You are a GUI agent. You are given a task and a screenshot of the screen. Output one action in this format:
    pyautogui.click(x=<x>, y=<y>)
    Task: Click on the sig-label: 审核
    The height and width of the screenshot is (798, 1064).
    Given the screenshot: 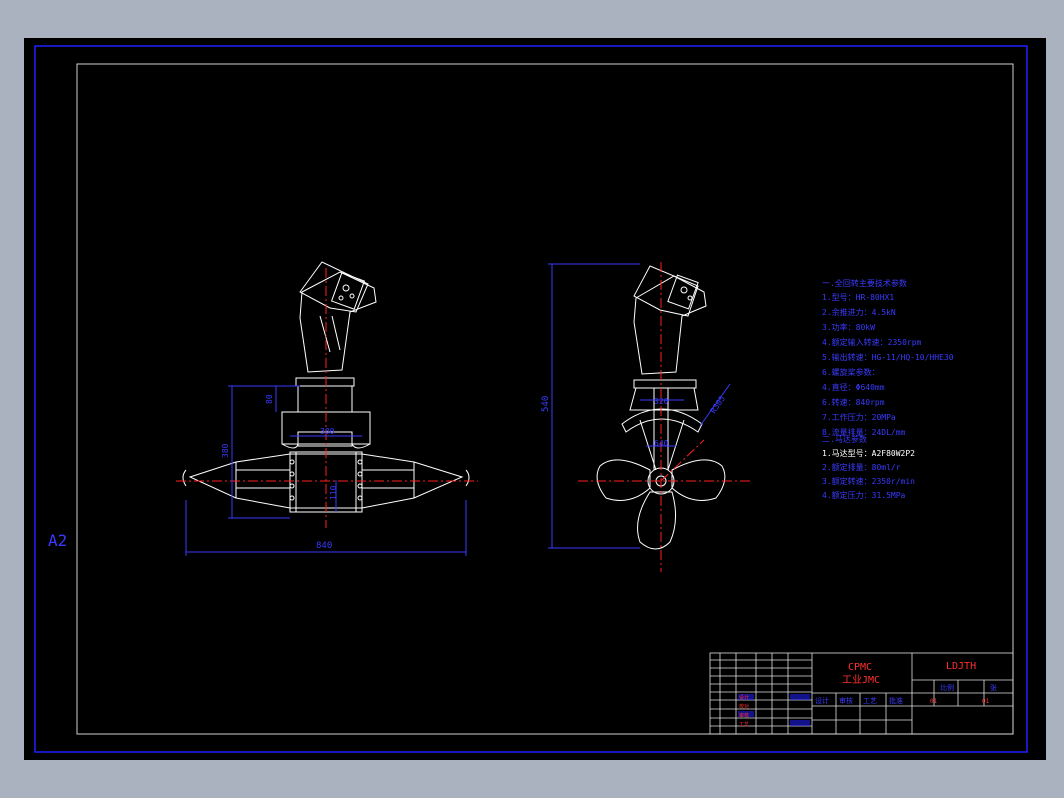 What is the action you would take?
    pyautogui.click(x=846, y=700)
    